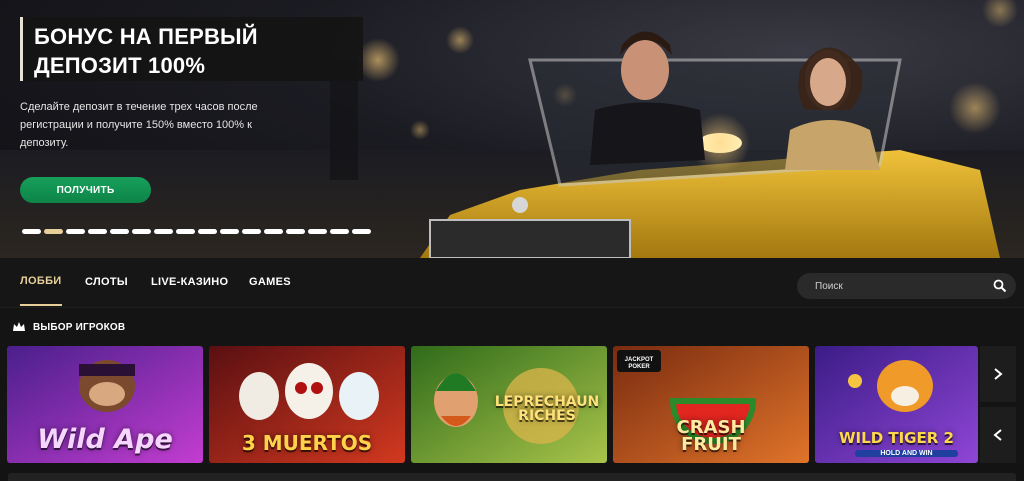 This screenshot has height=481, width=1024. I want to click on jackpot-poker-badge: JACKPOT POKER, so click(639, 363).